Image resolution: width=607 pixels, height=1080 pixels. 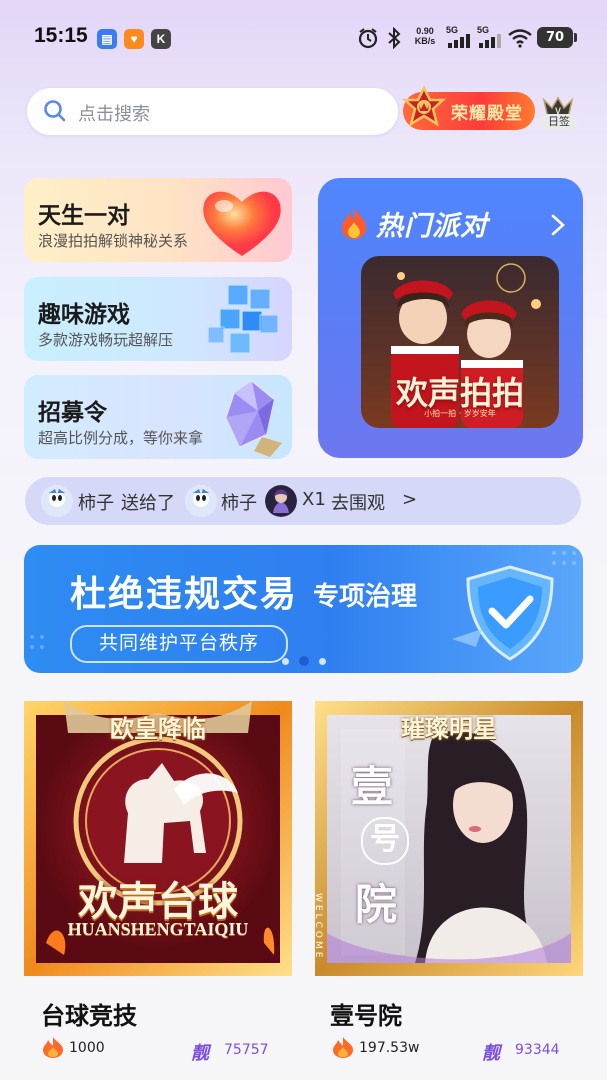 I want to click on card-title: 招募令, so click(x=72, y=413).